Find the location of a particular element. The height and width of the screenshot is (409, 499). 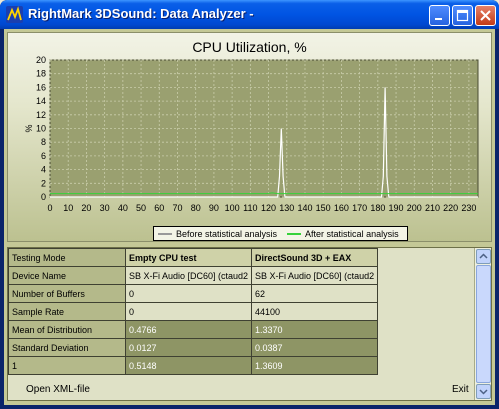

maximize-button is located at coordinates (462, 15).